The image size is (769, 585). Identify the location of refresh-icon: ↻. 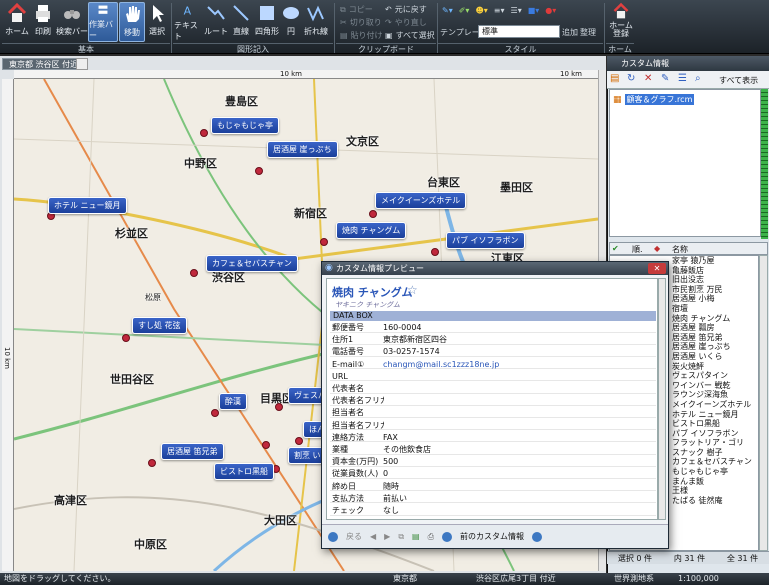
(631, 78).